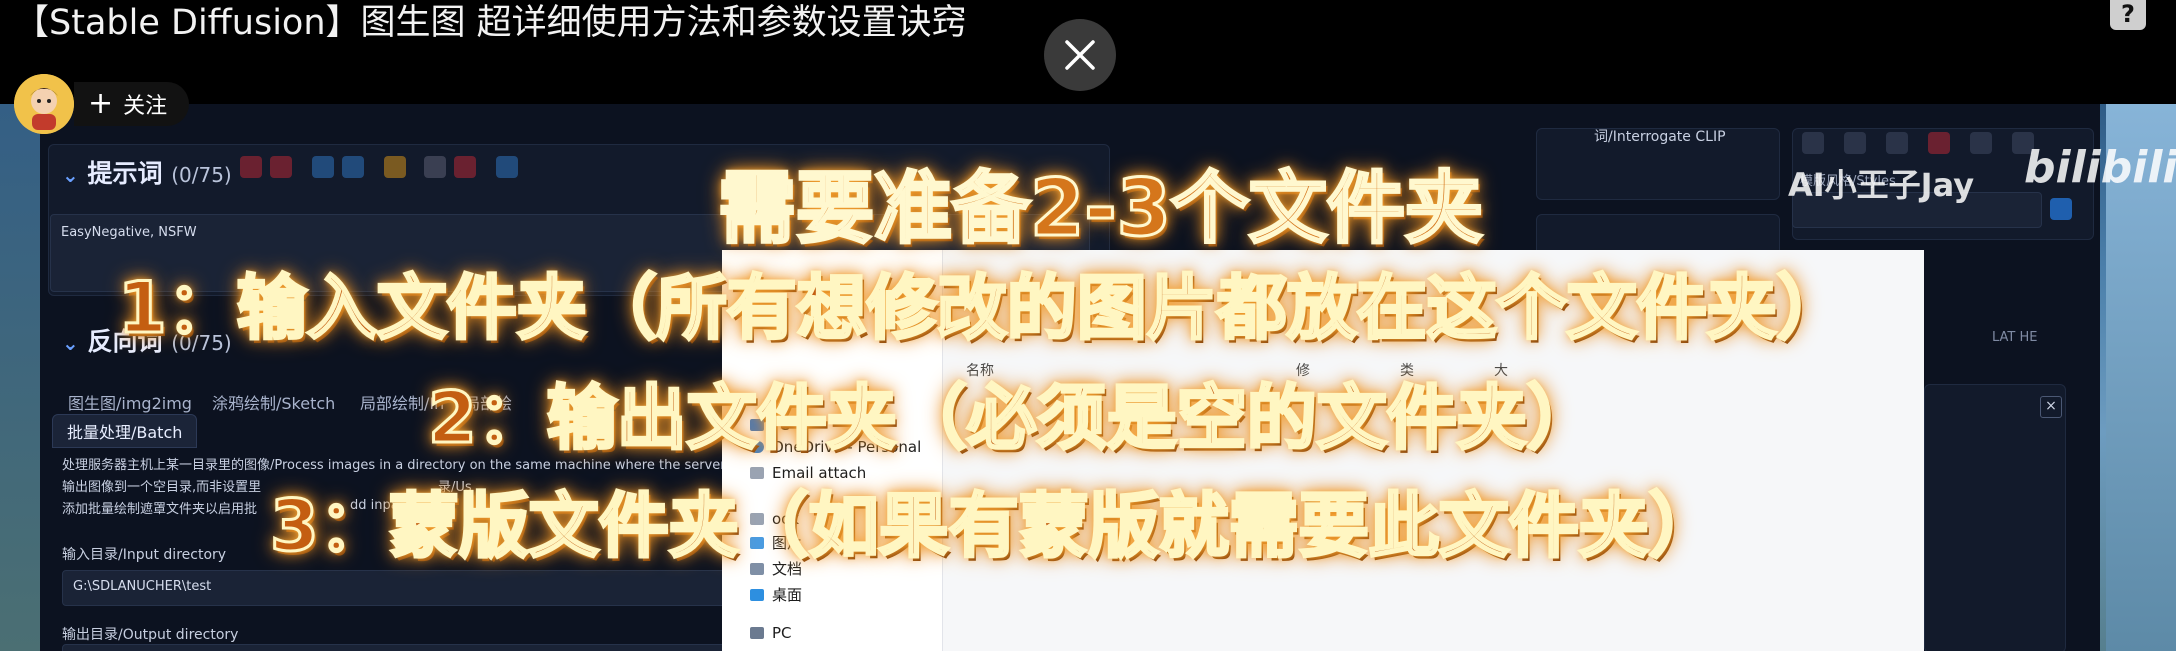  Describe the element at coordinates (490, 23) in the screenshot. I see `video-title: 【Stable Diffusion】图生图 超详细使用方法和参数设置诀窍` at that location.